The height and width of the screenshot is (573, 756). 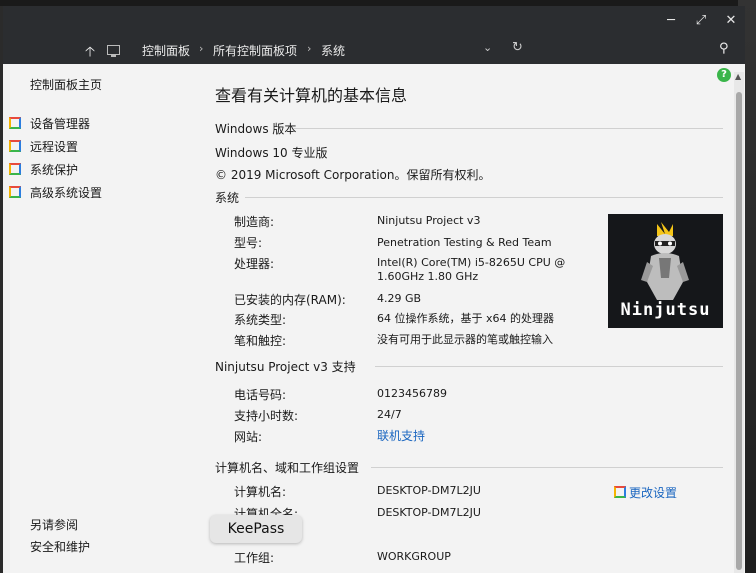 What do you see at coordinates (254, 222) in the screenshot?
I see `system-key-manufacturer: 制造商:` at bounding box center [254, 222].